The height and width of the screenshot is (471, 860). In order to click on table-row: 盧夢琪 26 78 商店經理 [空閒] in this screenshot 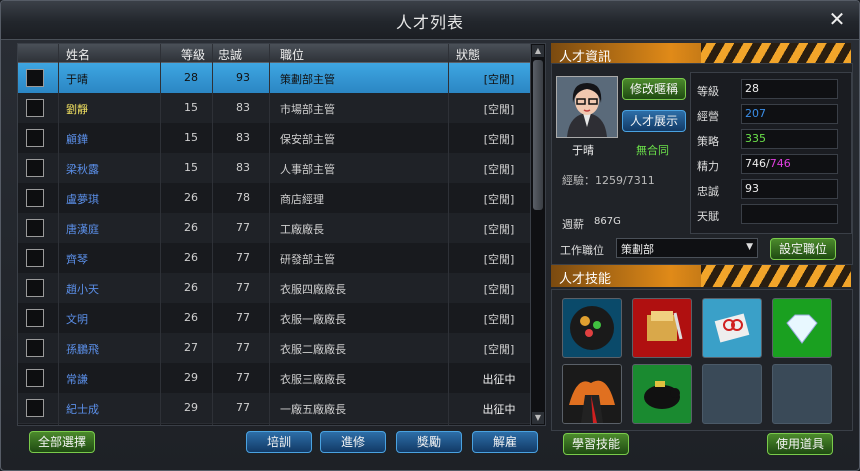, I will do `click(274, 198)`.